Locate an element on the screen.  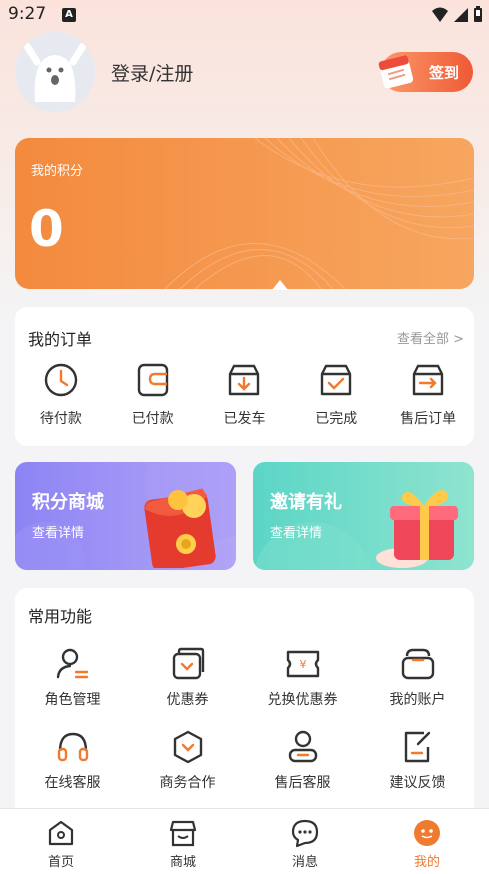
function-online-service: 在线客服 is located at coordinates (72, 760).